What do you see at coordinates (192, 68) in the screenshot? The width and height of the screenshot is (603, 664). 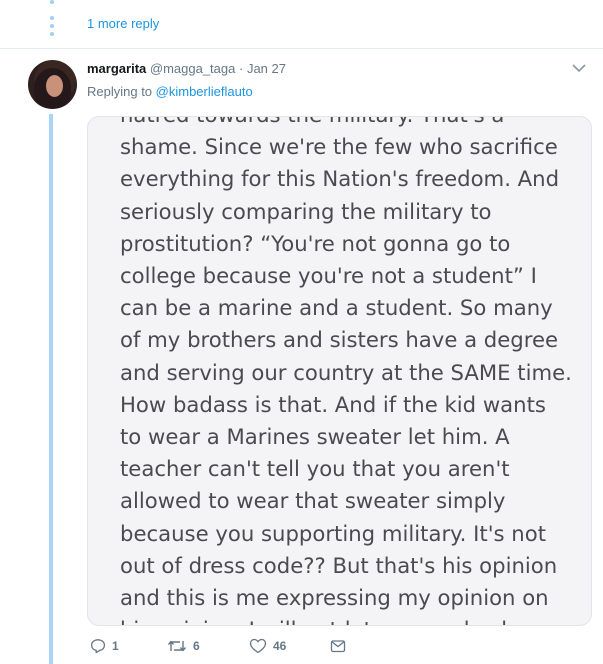 I see `user-handle: @magga_taga` at bounding box center [192, 68].